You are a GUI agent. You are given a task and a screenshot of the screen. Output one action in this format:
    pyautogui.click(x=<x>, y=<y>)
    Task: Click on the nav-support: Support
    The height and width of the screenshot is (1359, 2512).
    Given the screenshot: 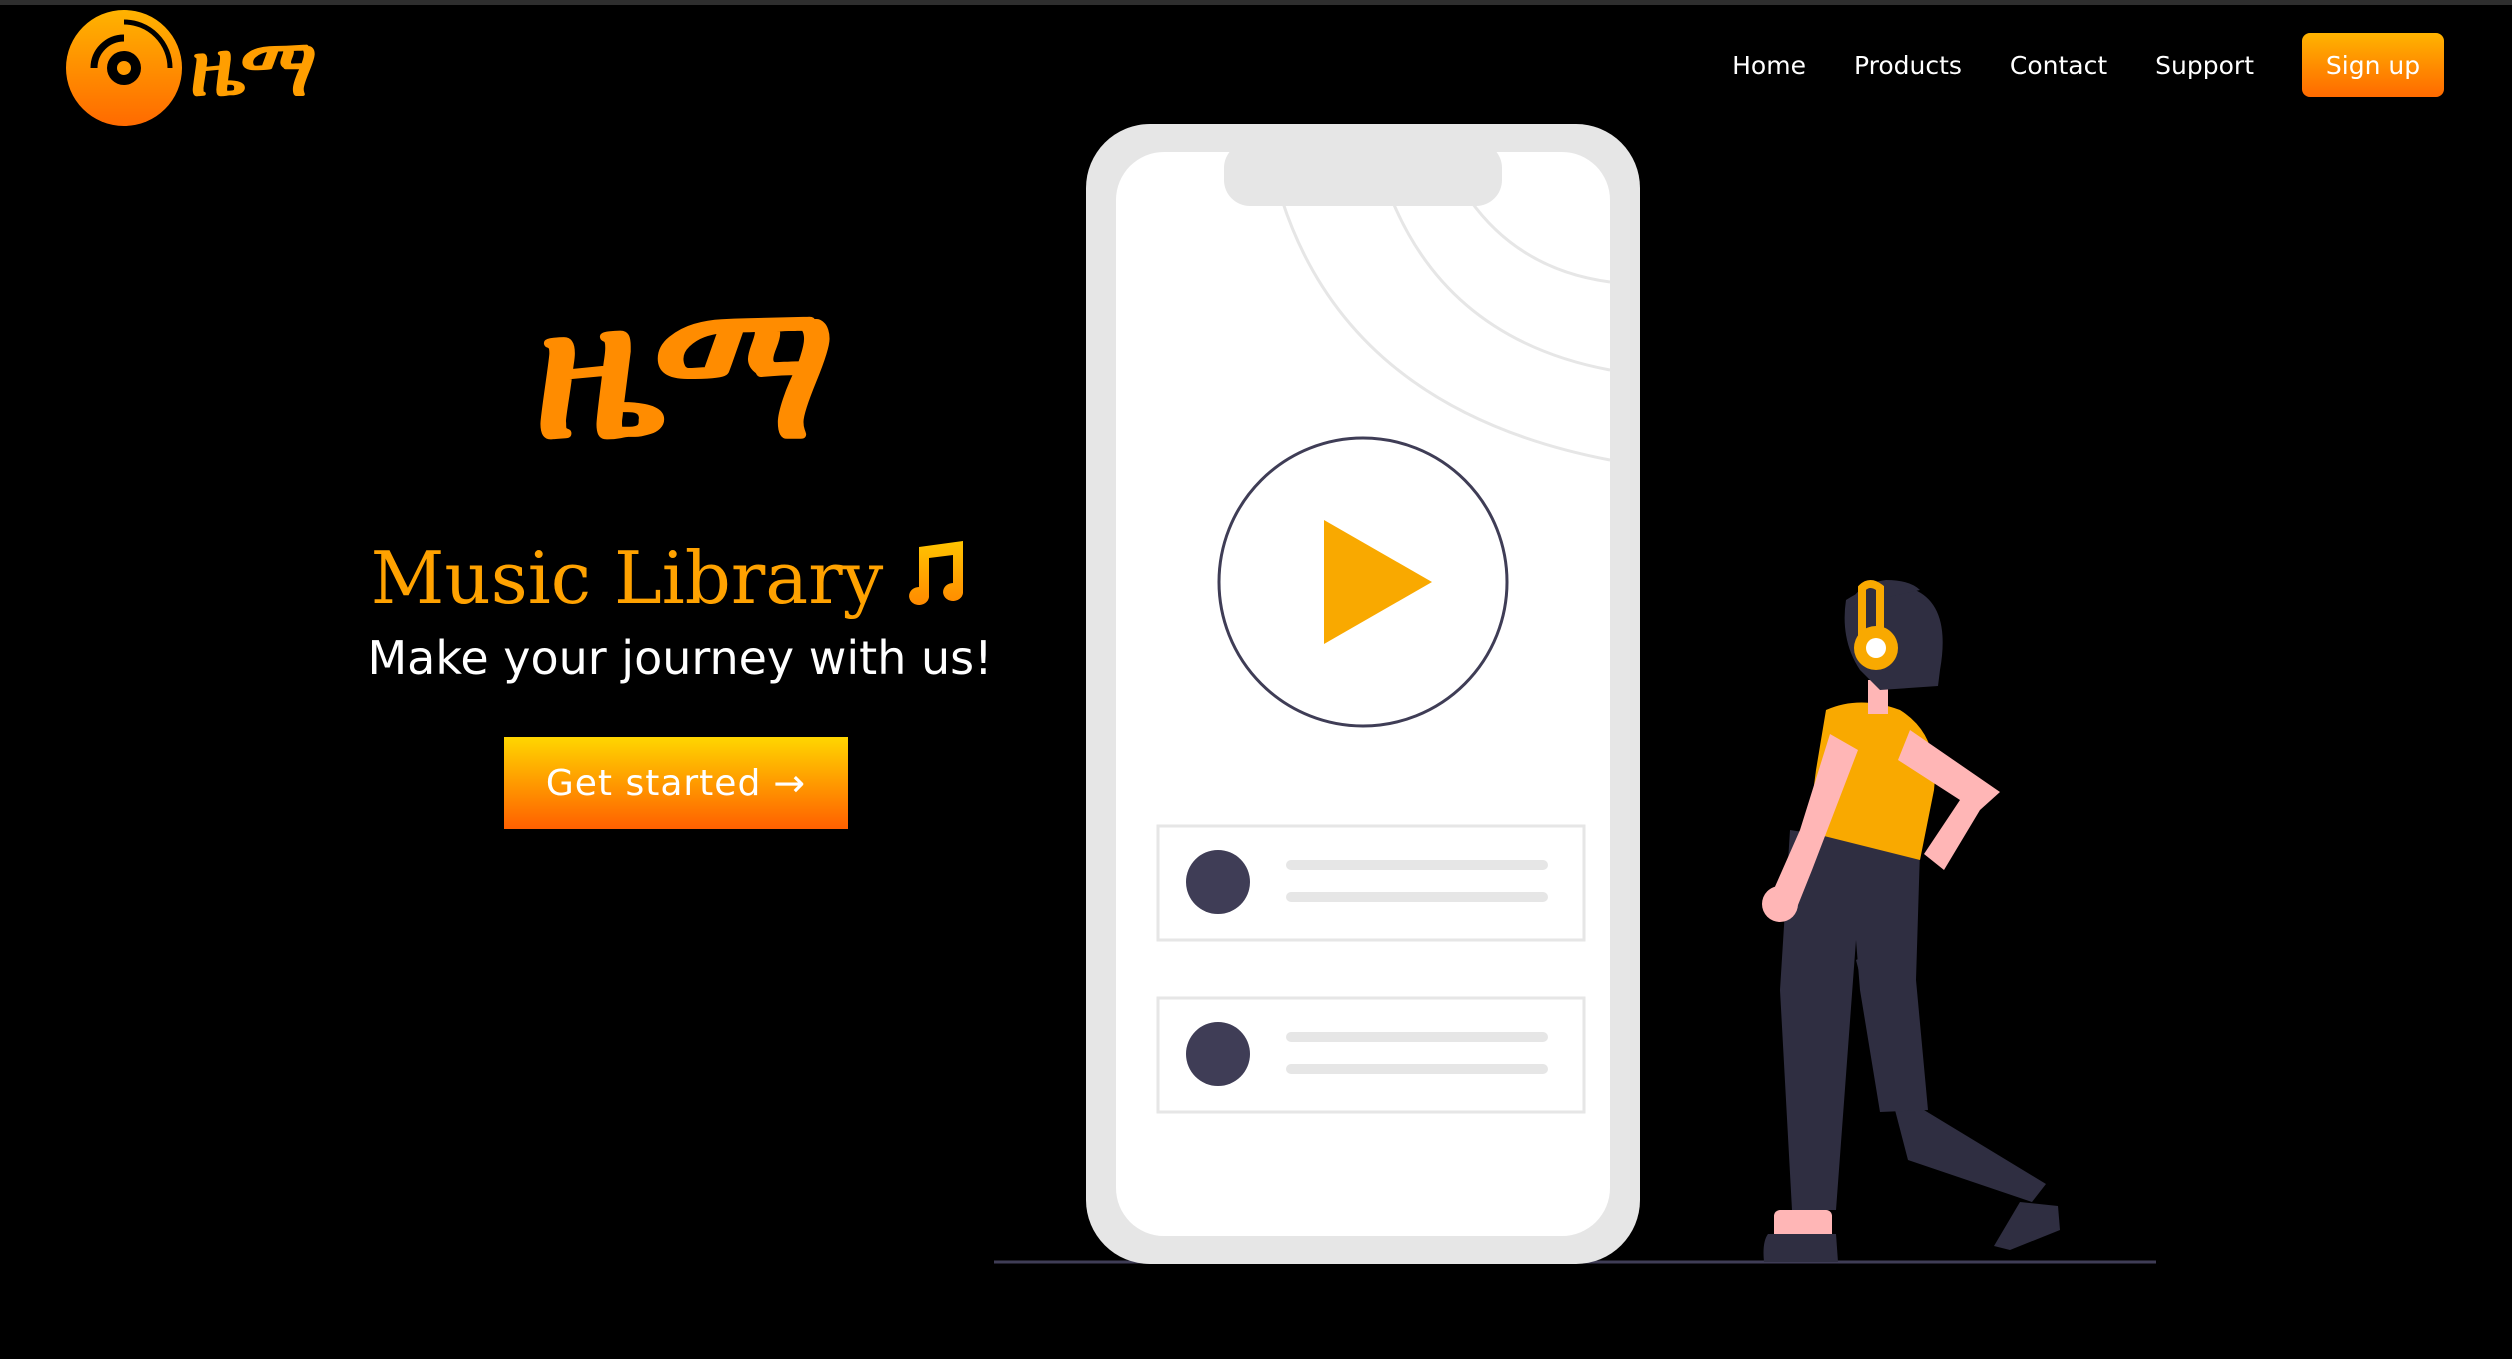 What is the action you would take?
    pyautogui.click(x=2204, y=65)
    